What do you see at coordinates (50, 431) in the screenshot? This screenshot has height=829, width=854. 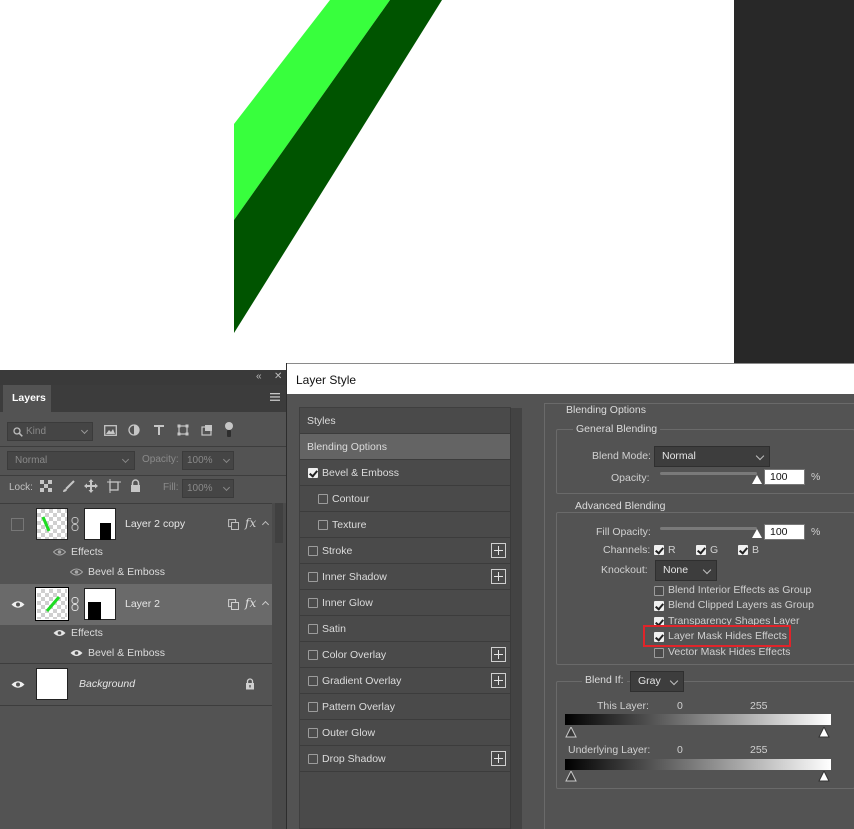 I see `filter-kind-select: Kind` at bounding box center [50, 431].